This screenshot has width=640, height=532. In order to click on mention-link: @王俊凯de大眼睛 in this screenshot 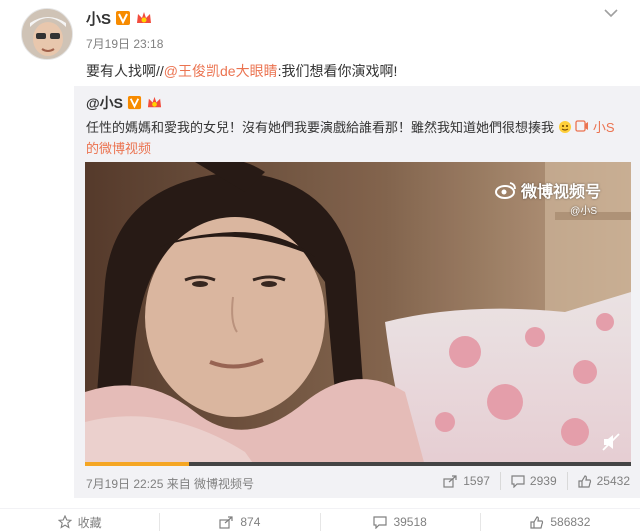, I will do `click(221, 71)`.